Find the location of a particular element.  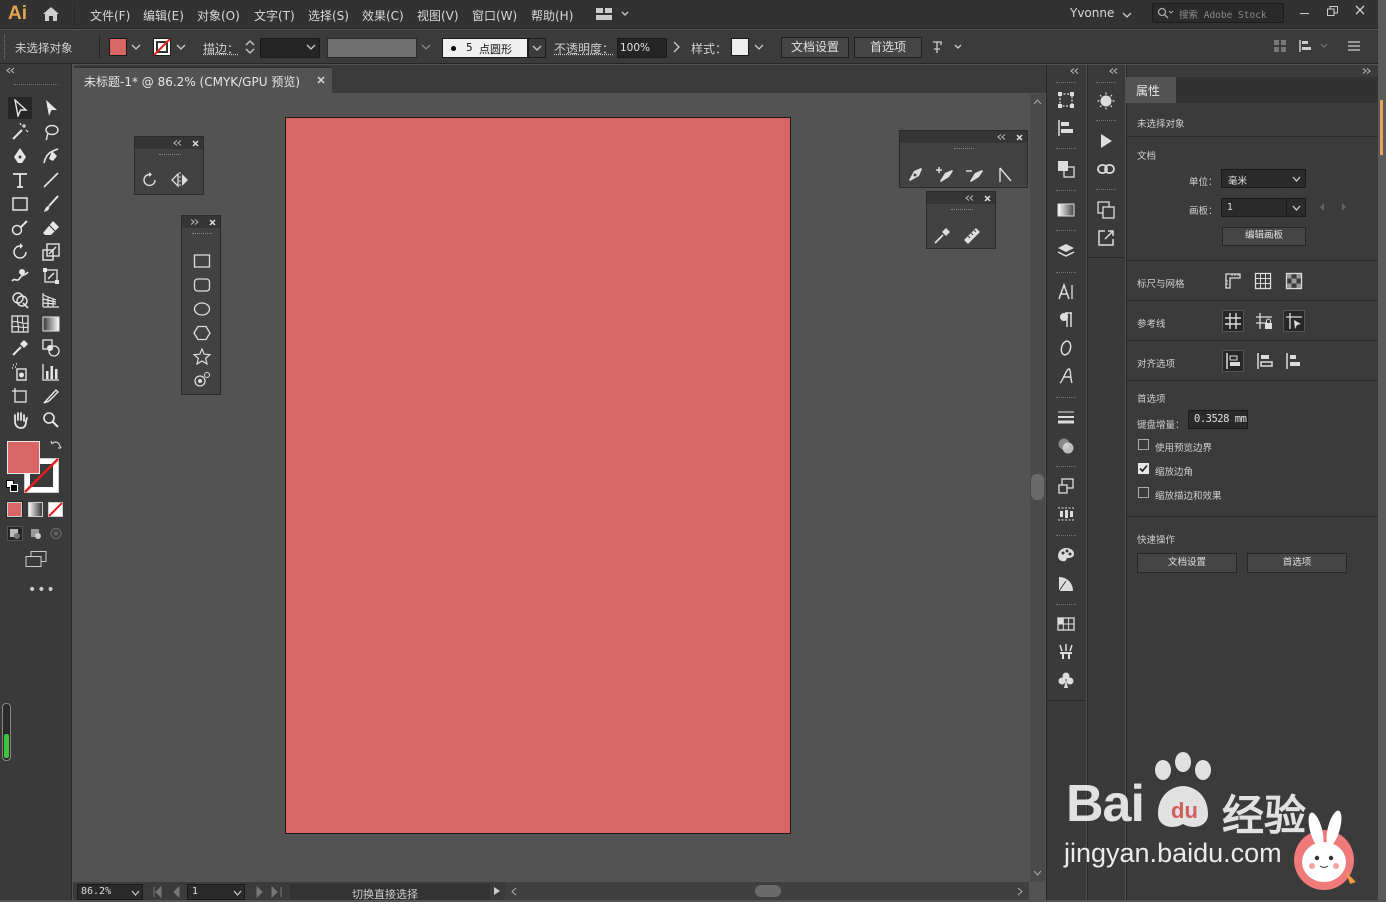

scale-corners-checkbox is located at coordinates (1143, 468).